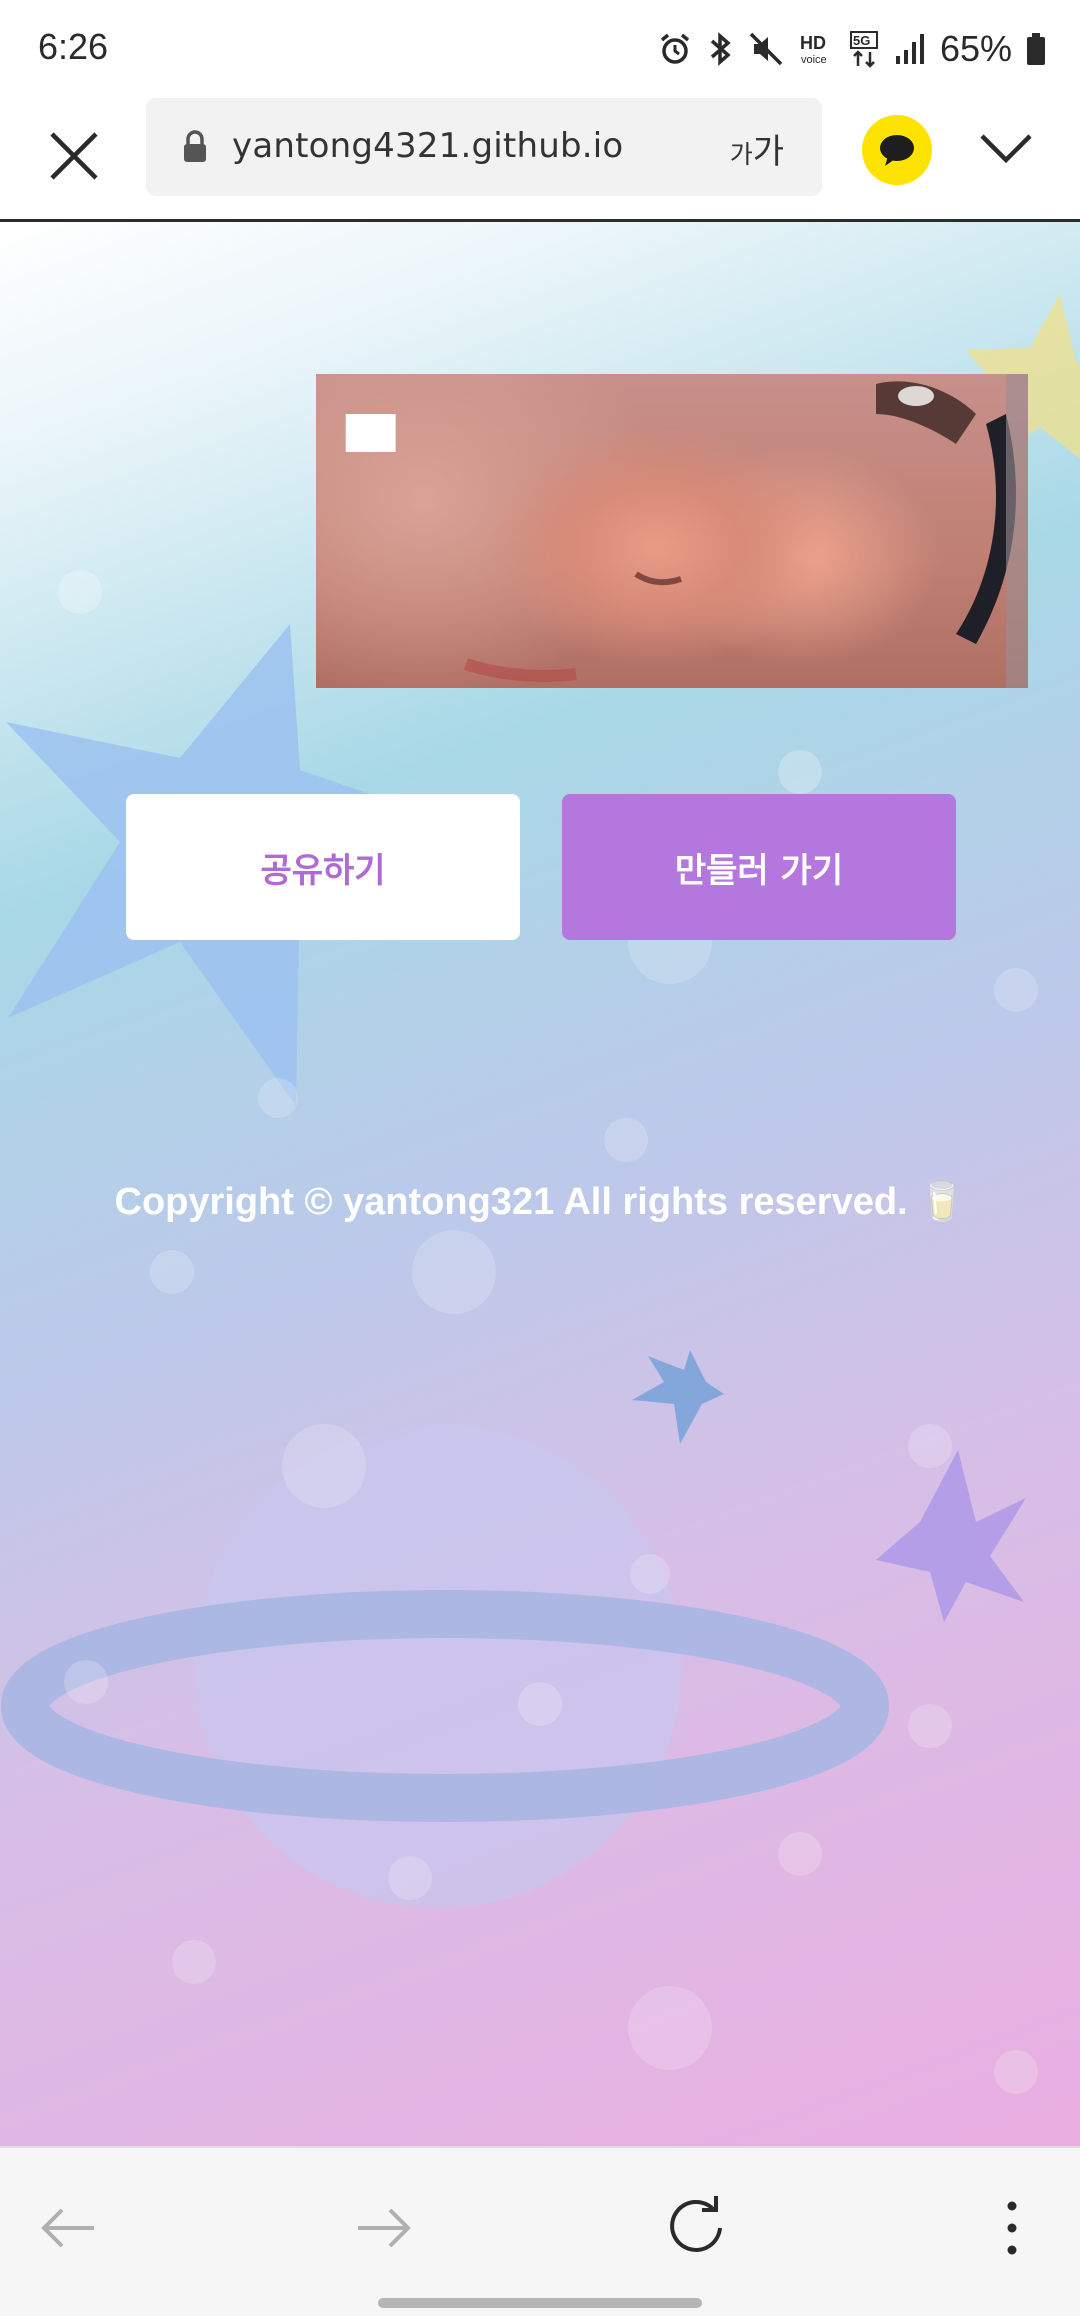  Describe the element at coordinates (73, 46) in the screenshot. I see `status-time: 6:26` at that location.